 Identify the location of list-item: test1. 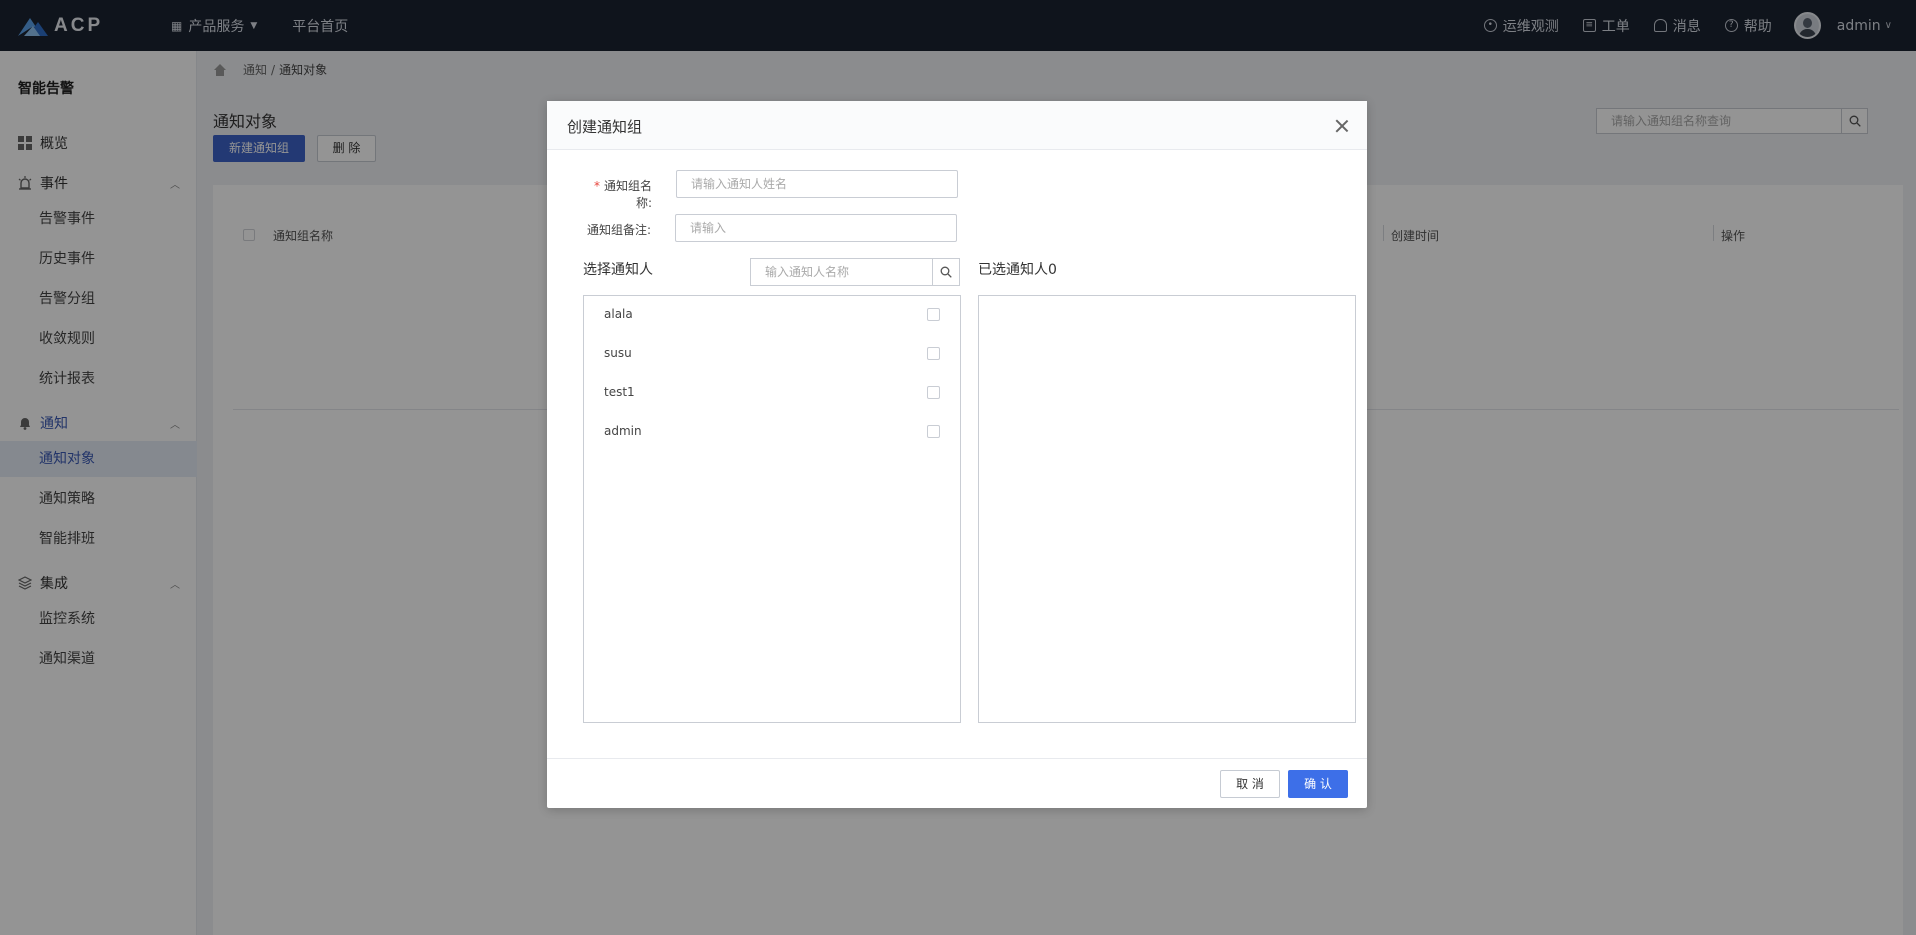
(772, 393).